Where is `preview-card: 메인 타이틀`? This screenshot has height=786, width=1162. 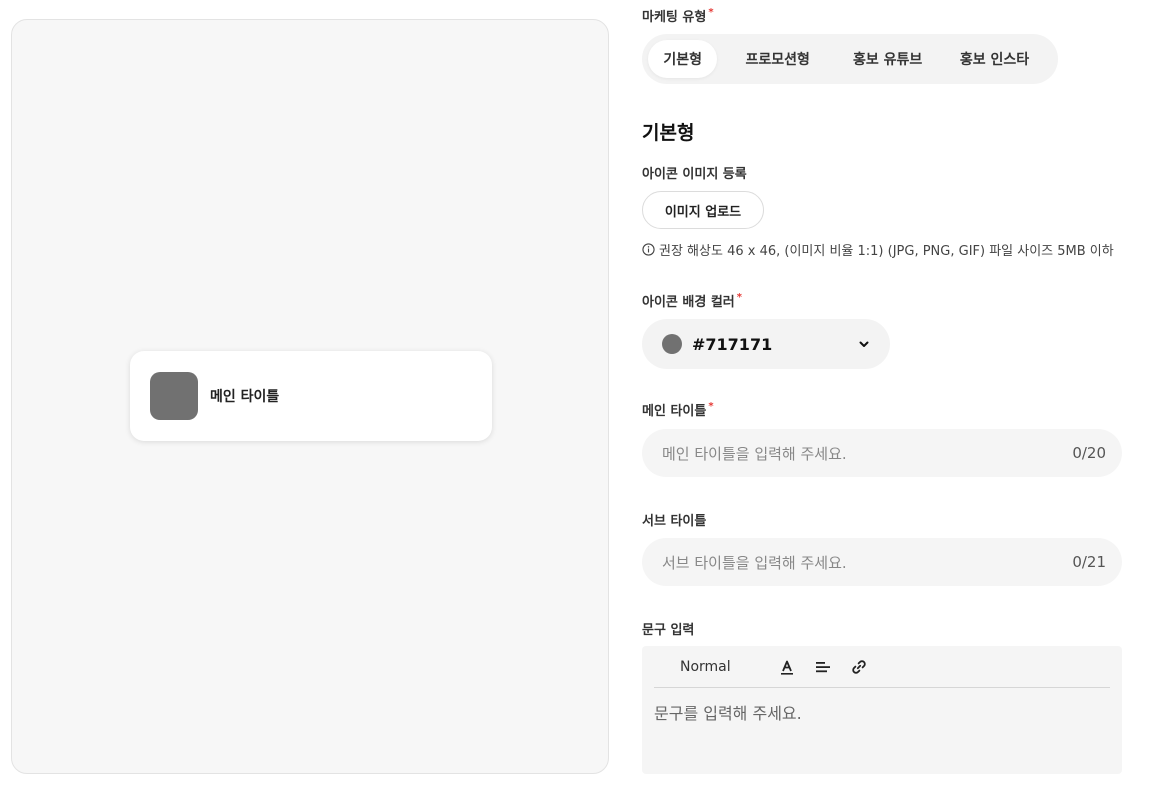 preview-card: 메인 타이틀 is located at coordinates (311, 396).